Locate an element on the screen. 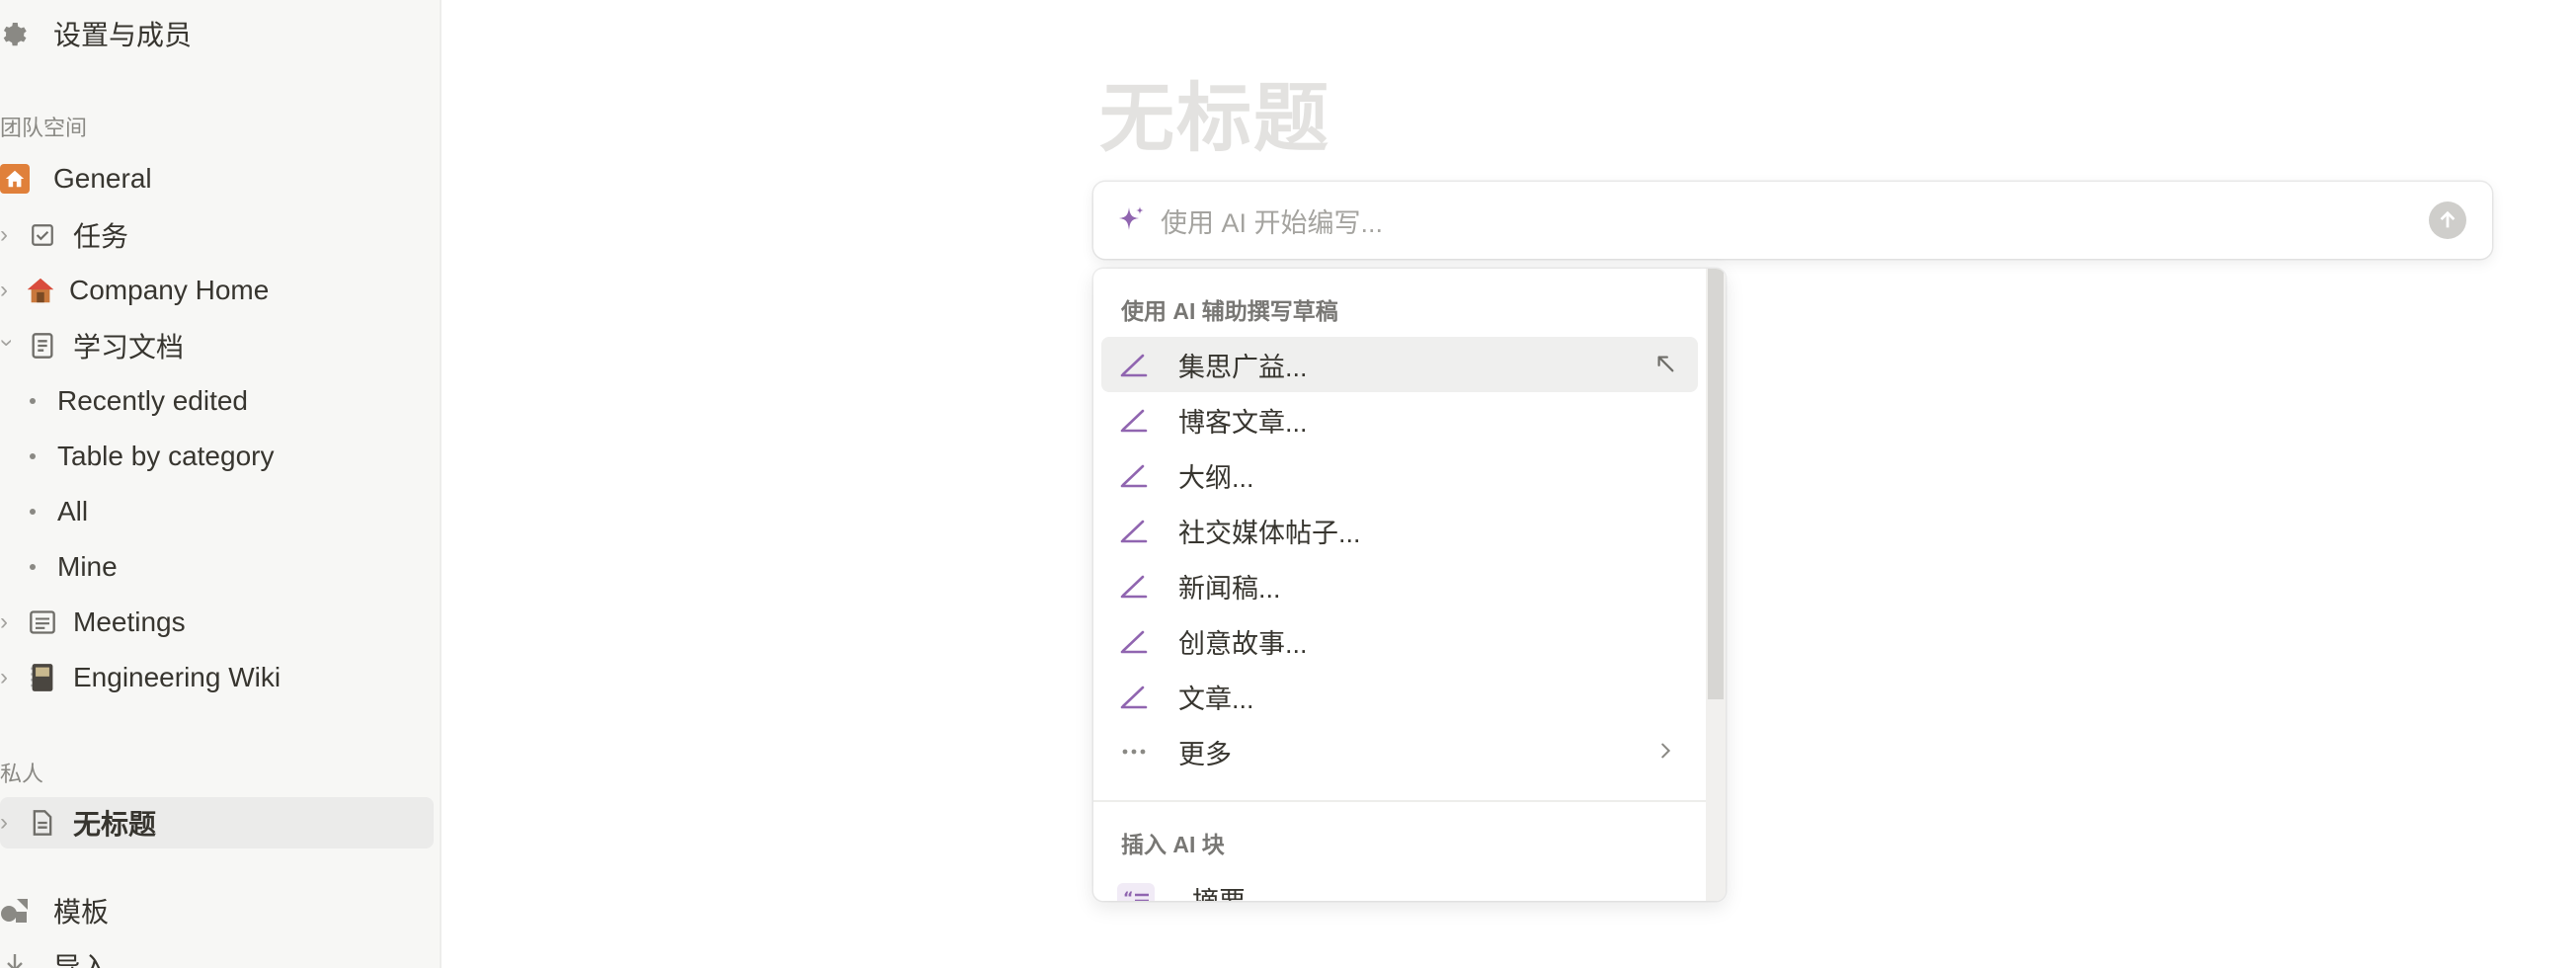 Image resolution: width=2576 pixels, height=968 pixels. sidebar-item-templates: 模板 is located at coordinates (216, 910).